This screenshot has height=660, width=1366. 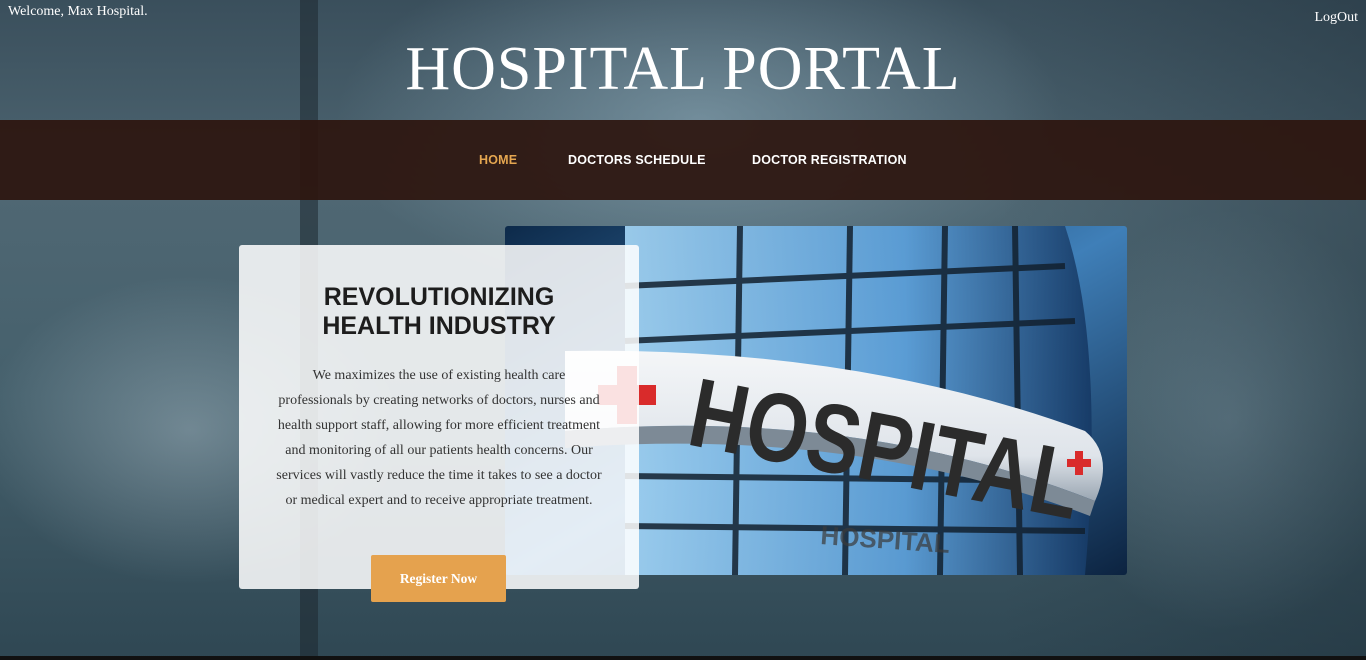 What do you see at coordinates (438, 578) in the screenshot?
I see `register-now-button: Register Now` at bounding box center [438, 578].